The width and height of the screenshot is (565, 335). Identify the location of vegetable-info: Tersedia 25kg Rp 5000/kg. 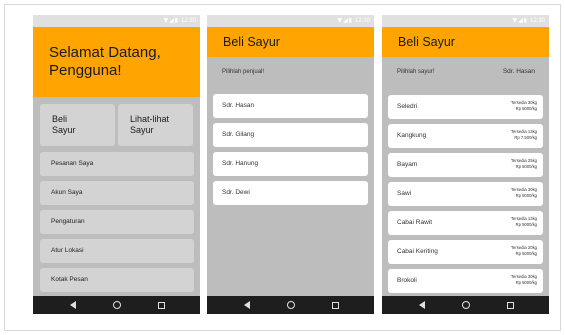
(524, 164).